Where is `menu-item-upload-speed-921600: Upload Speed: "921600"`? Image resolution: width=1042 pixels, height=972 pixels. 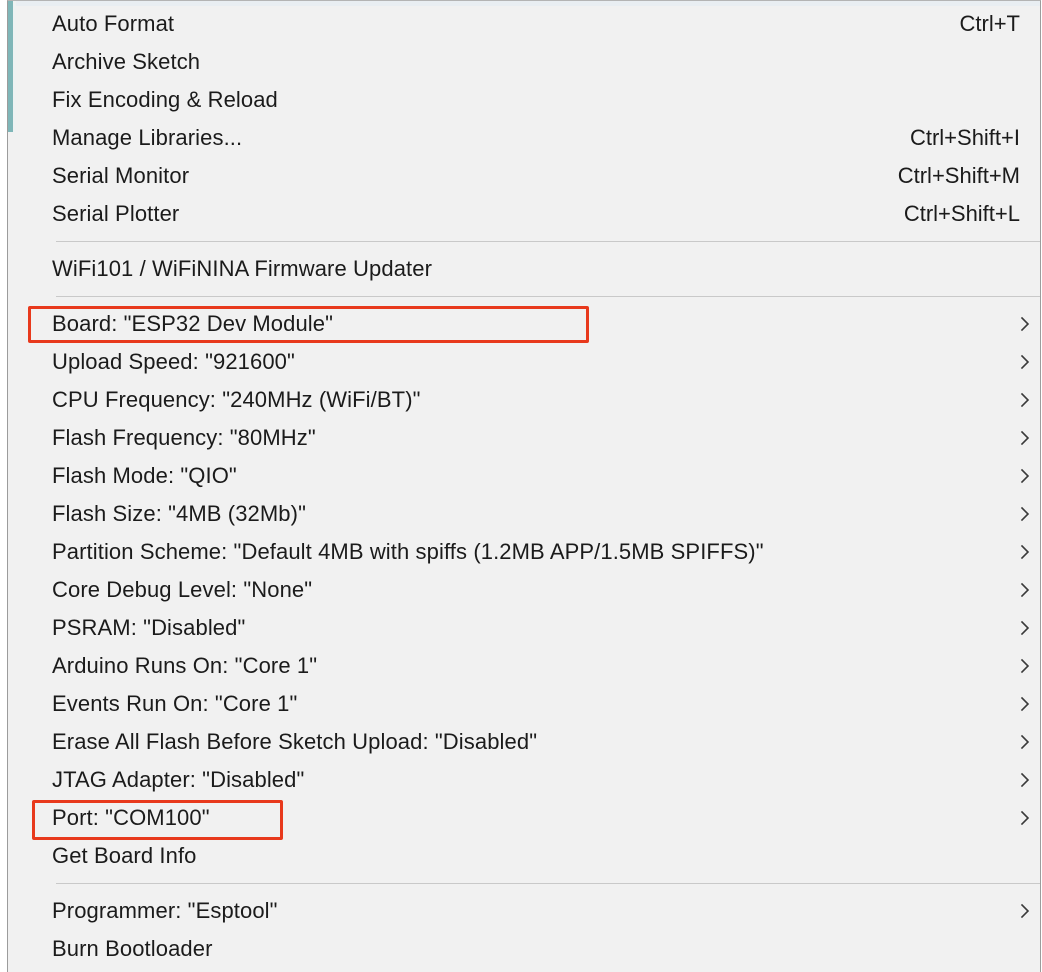
menu-item-upload-speed-921600: Upload Speed: "921600" is located at coordinates (524, 362).